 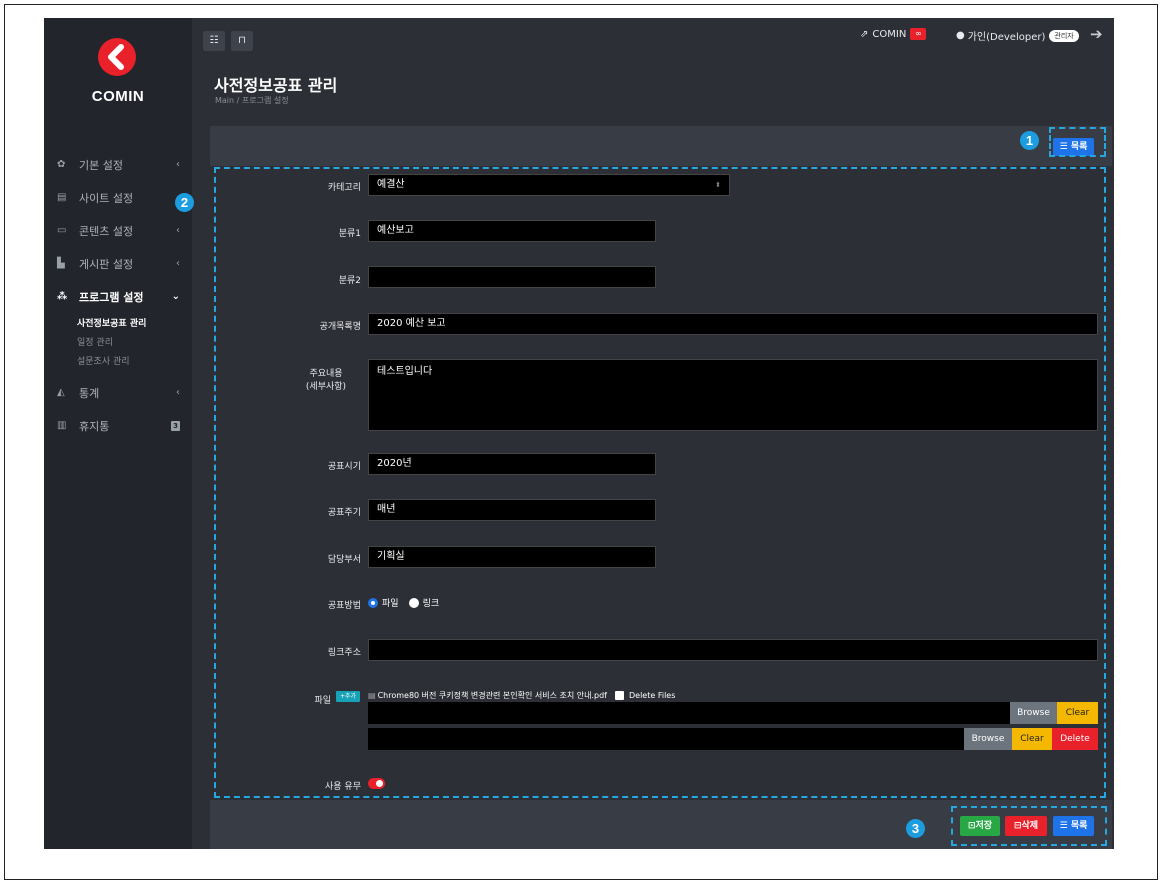 I want to click on sidebar-item-basic: ✿ 기본 설정 ‹, so click(x=118, y=164).